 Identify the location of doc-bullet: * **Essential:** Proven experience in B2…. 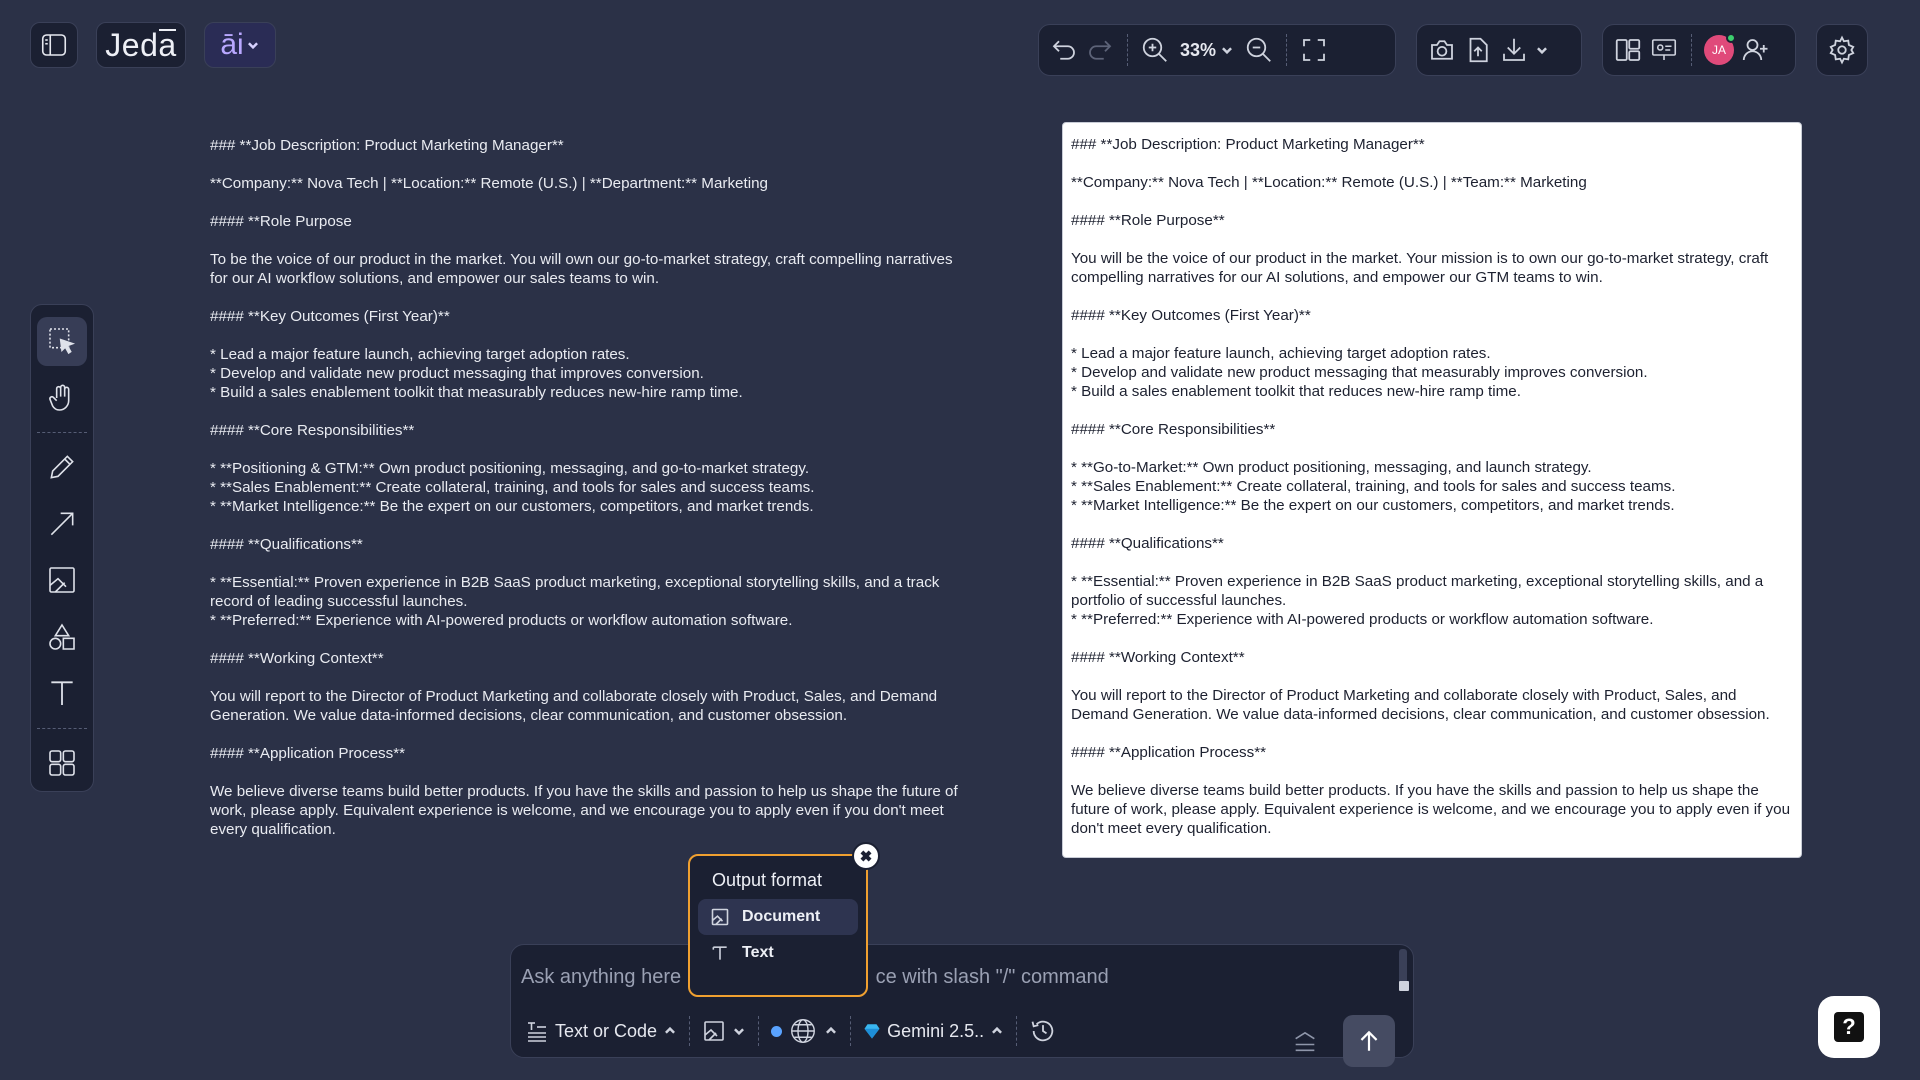
(1417, 591).